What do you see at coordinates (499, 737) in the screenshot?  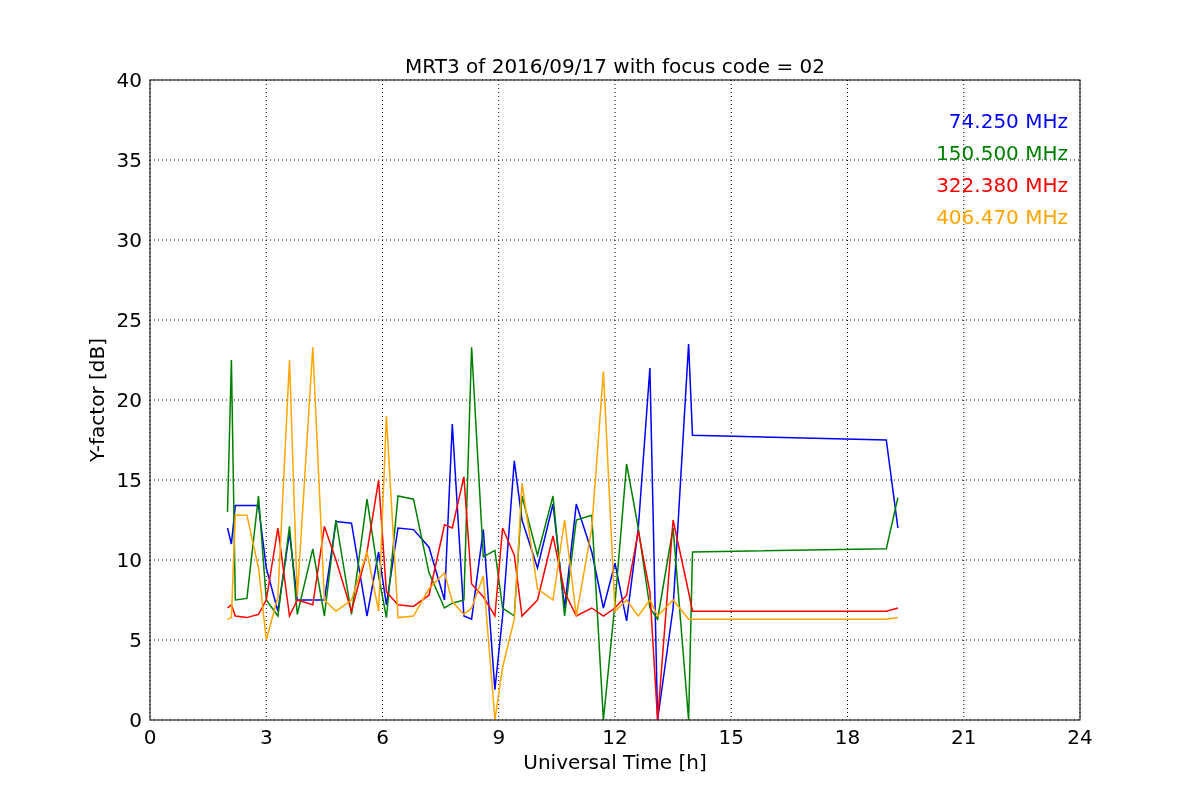 I see `x-tick-label: 9` at bounding box center [499, 737].